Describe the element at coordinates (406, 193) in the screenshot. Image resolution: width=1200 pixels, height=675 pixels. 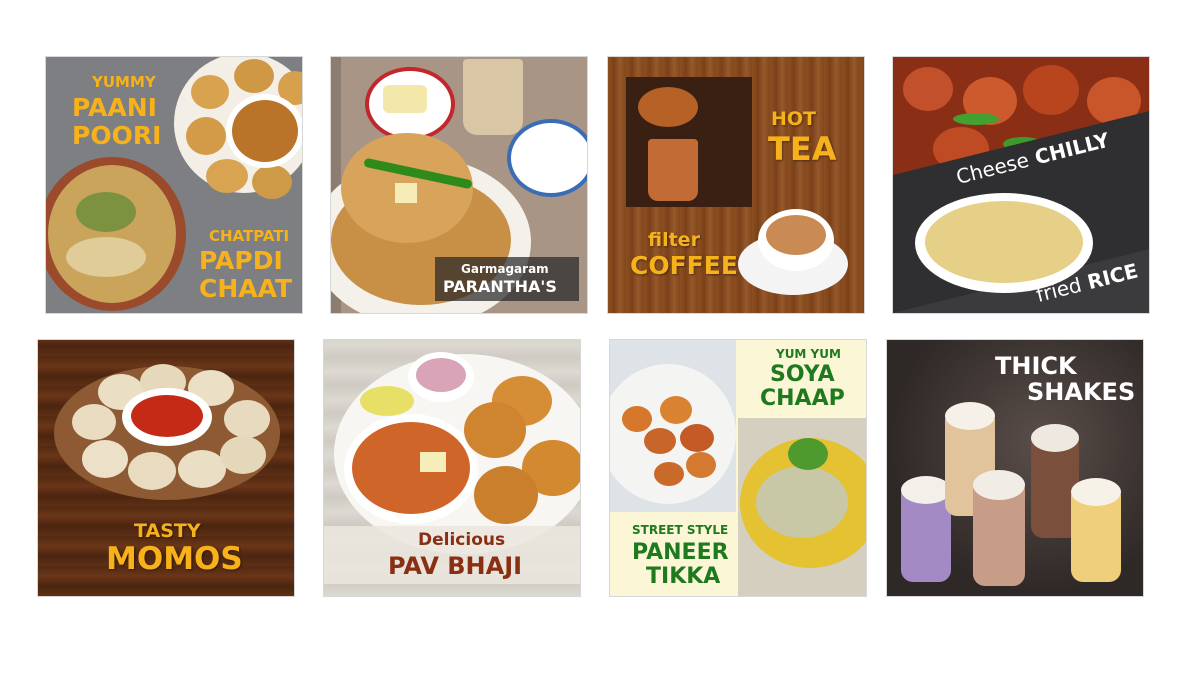
I see `butter-cube` at that location.